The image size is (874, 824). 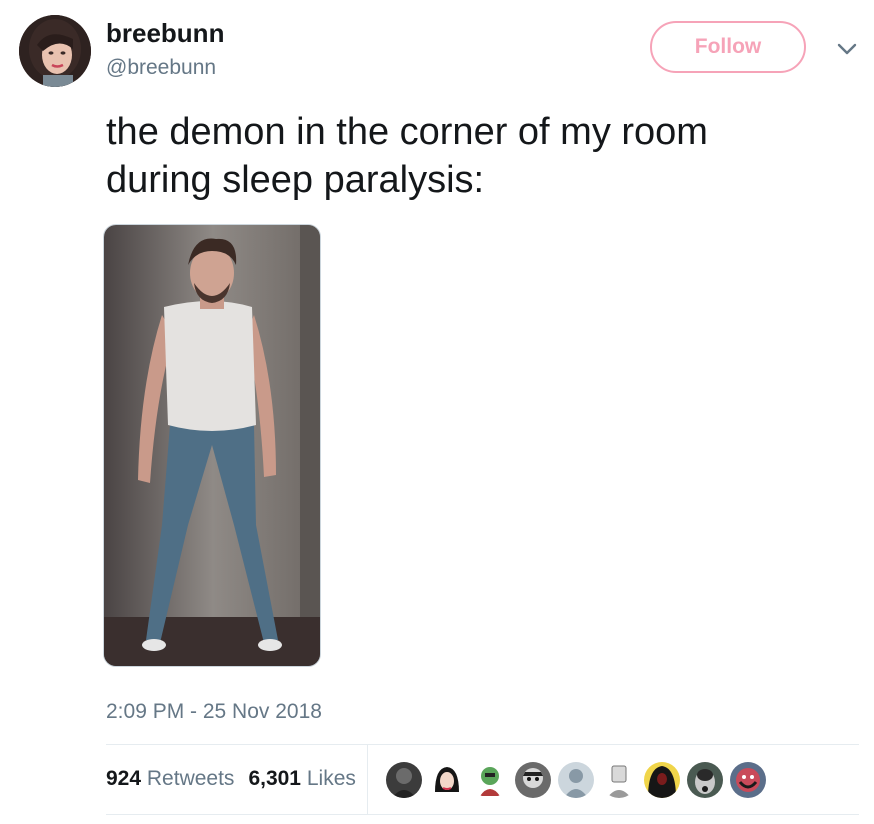 I want to click on liker-avatar-1-icon, so click(x=404, y=780).